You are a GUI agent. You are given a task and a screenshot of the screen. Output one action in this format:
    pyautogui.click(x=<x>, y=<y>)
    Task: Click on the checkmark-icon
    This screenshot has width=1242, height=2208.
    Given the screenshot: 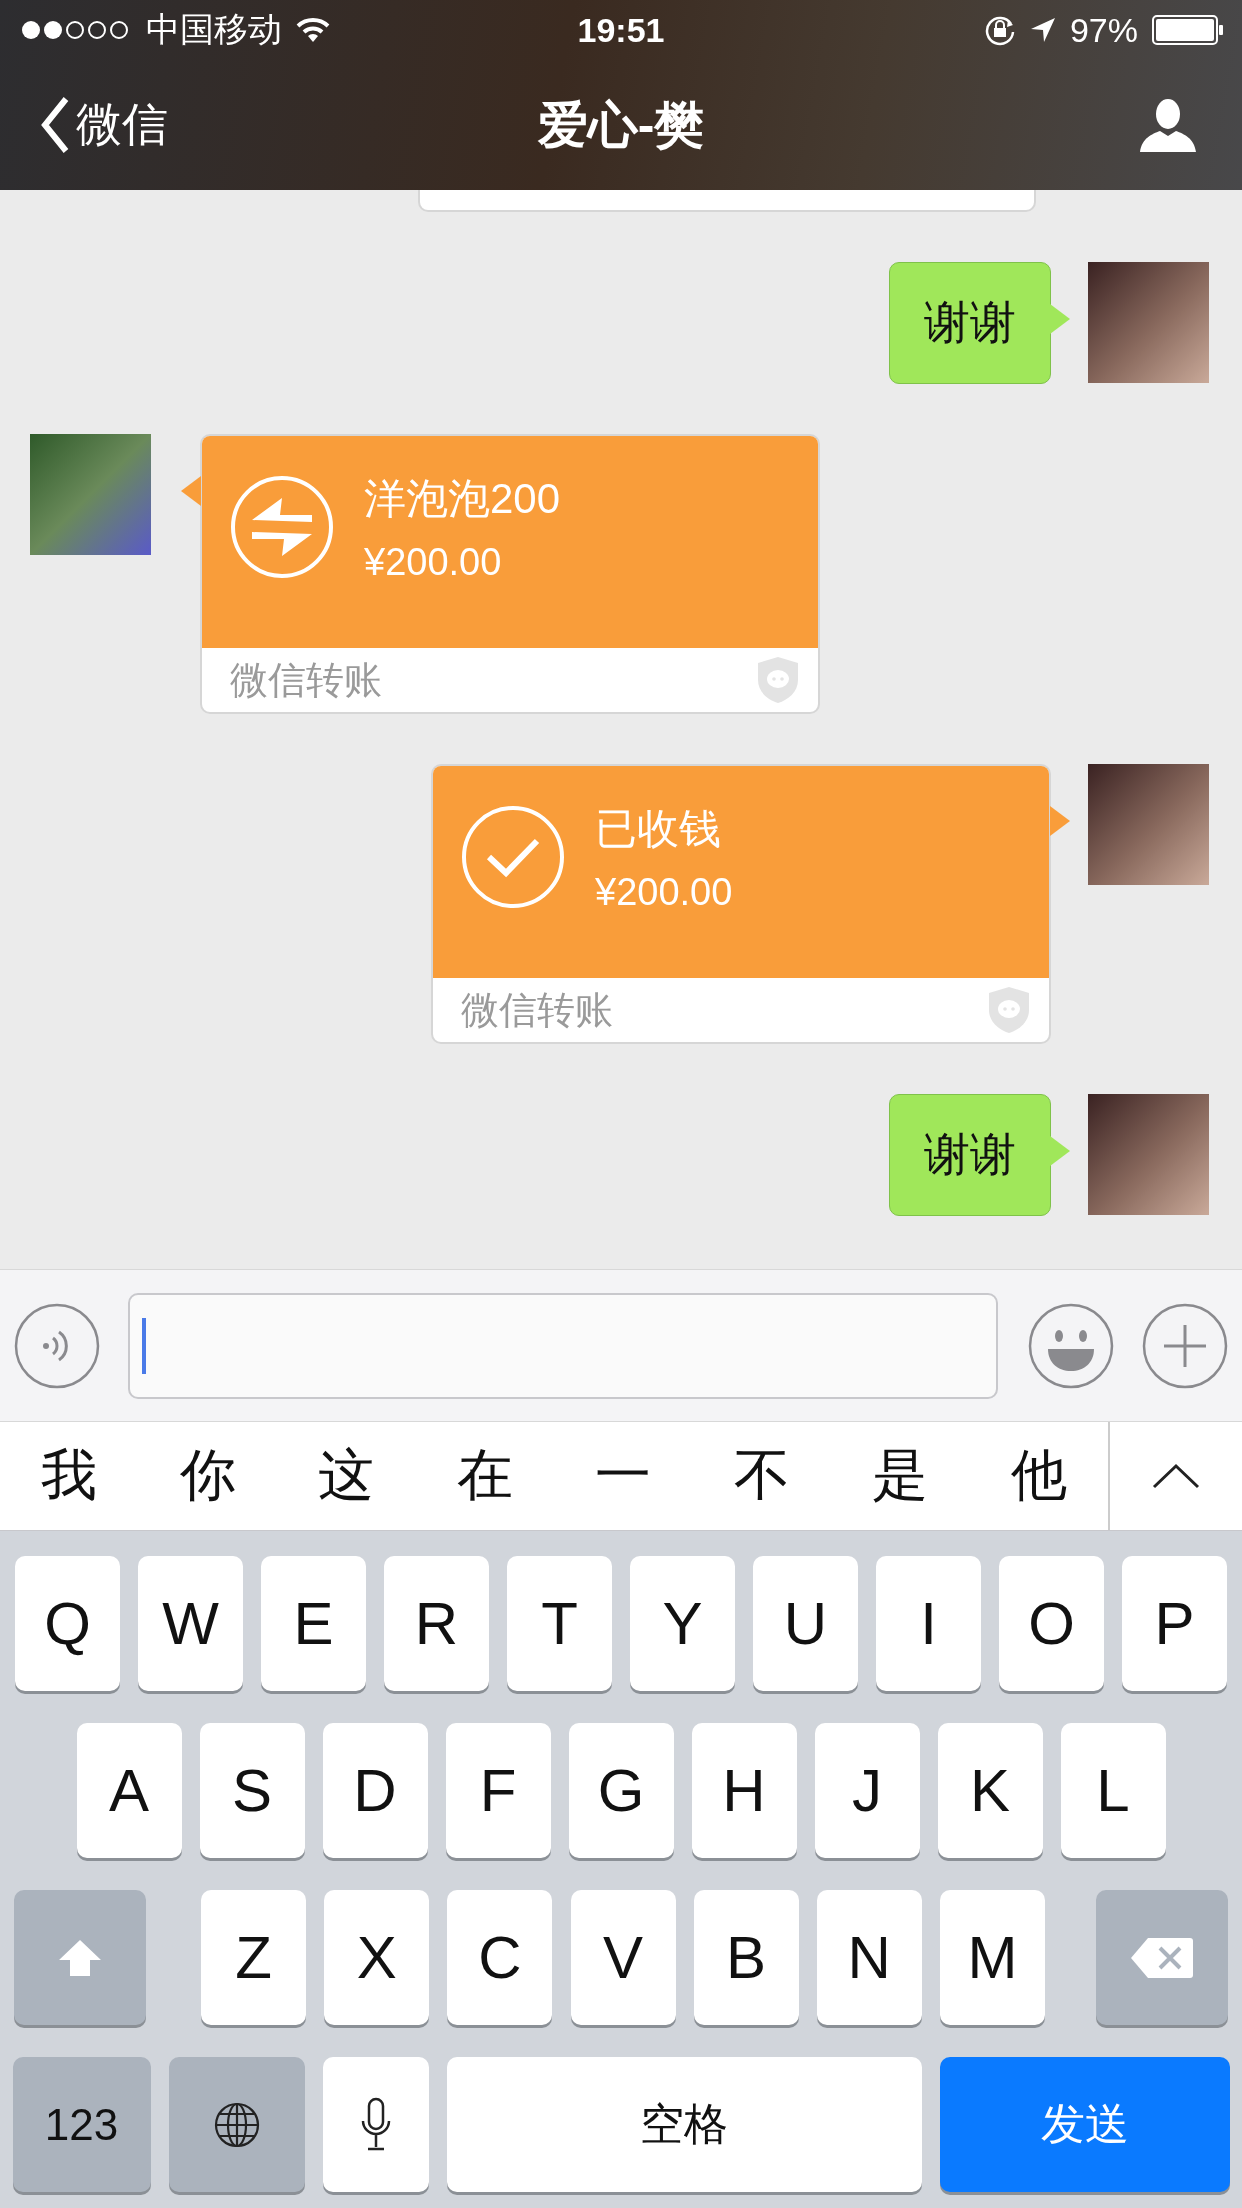 What is the action you would take?
    pyautogui.click(x=513, y=857)
    